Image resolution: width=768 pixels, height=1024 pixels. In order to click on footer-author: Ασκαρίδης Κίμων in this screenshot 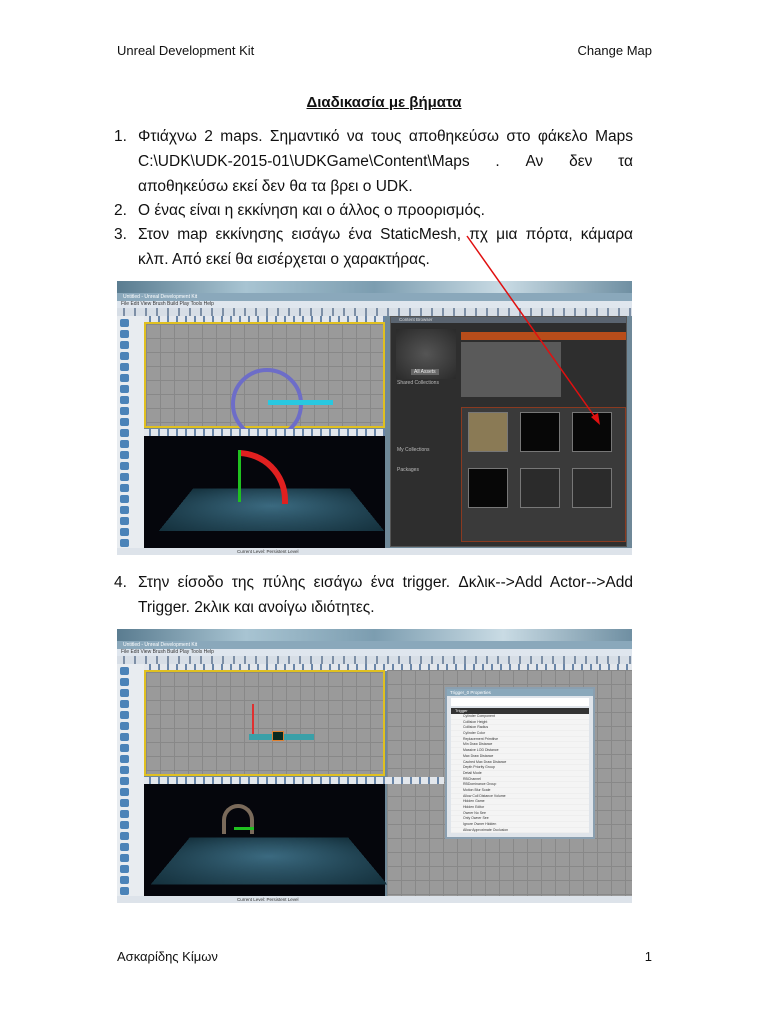, I will do `click(167, 956)`.